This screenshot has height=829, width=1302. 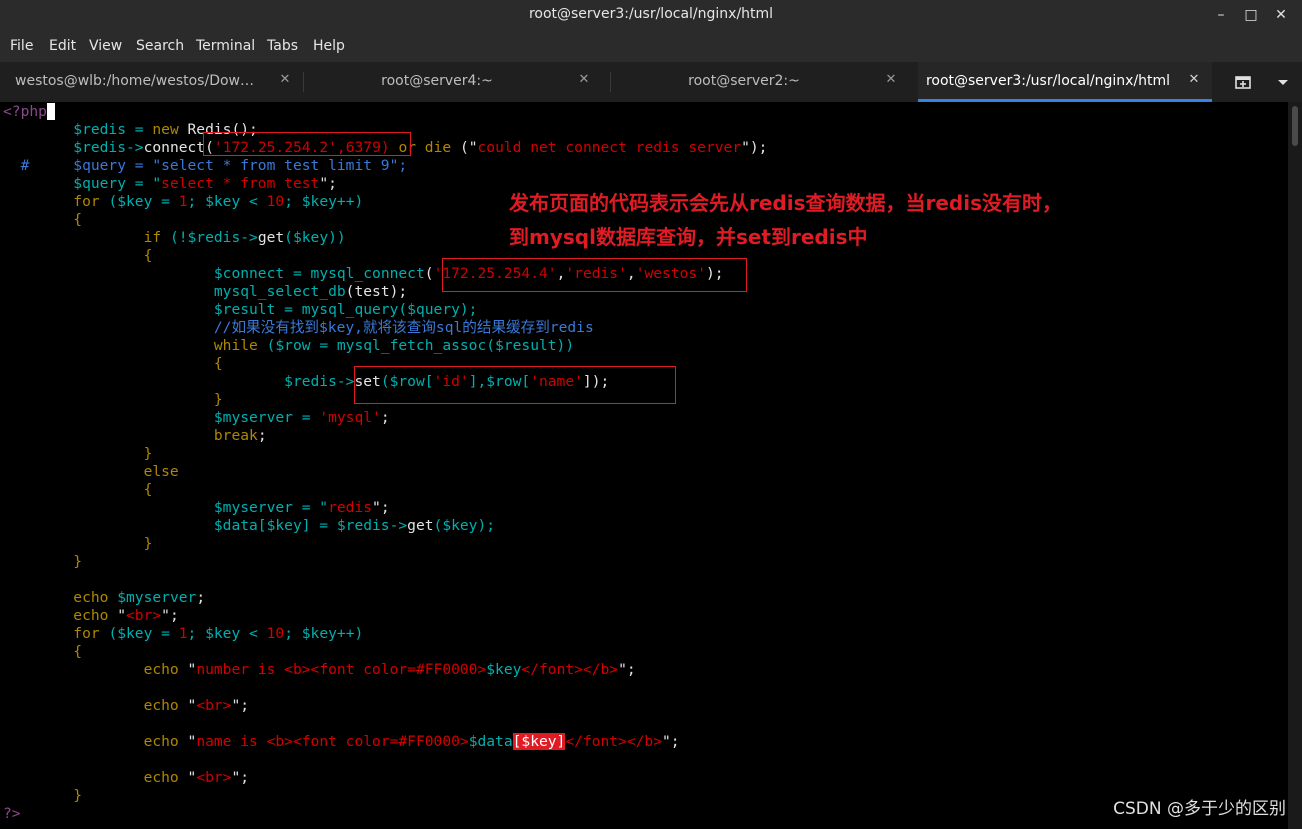 What do you see at coordinates (205, 165) in the screenshot?
I see `code-line: # $query = "select * from test limit 9";` at bounding box center [205, 165].